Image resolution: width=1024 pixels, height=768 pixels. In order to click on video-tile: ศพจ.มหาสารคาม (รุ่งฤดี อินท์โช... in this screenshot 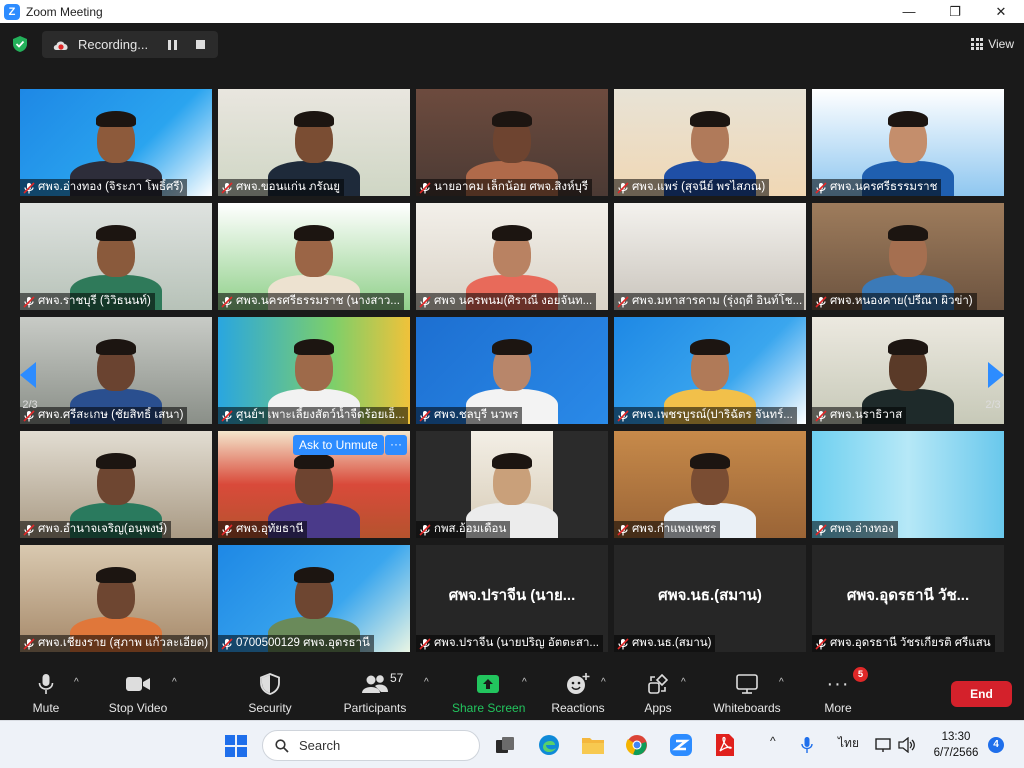, I will do `click(710, 256)`.